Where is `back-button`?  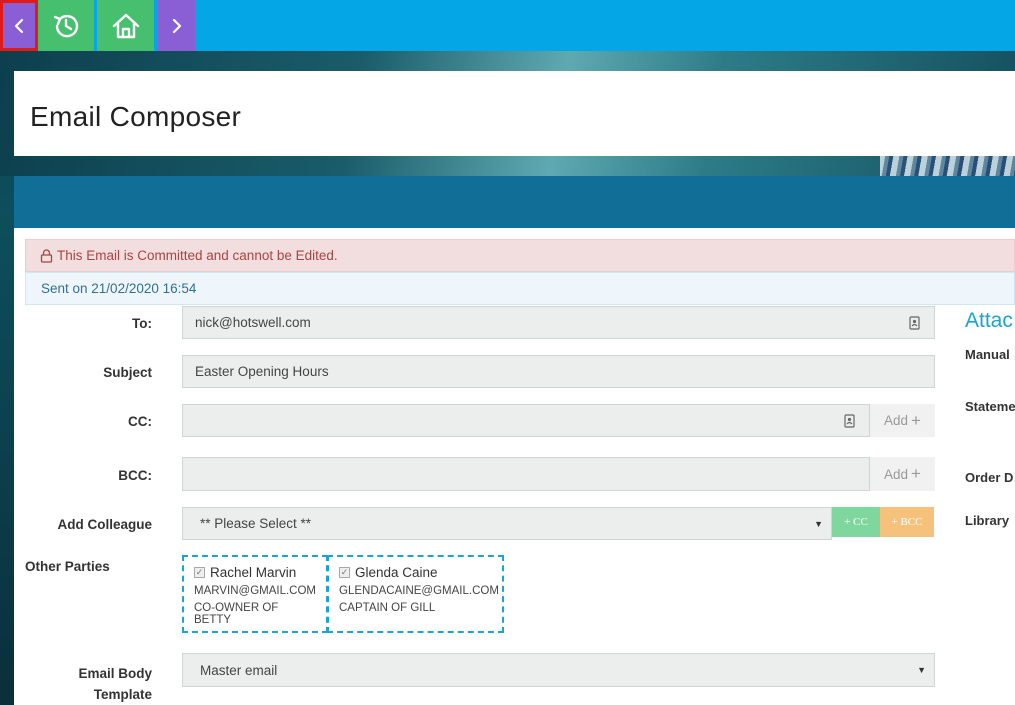
back-button is located at coordinates (19, 25).